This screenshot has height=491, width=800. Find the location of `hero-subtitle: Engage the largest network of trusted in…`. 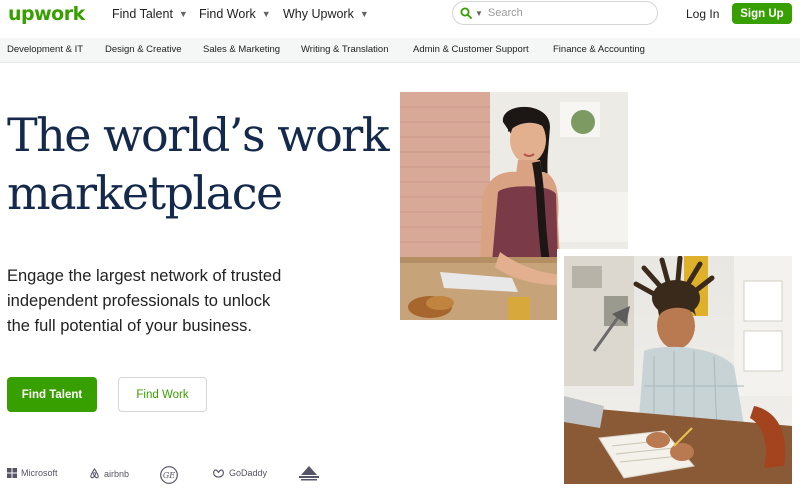

hero-subtitle: Engage the largest network of trusted in… is located at coordinates (167, 301).